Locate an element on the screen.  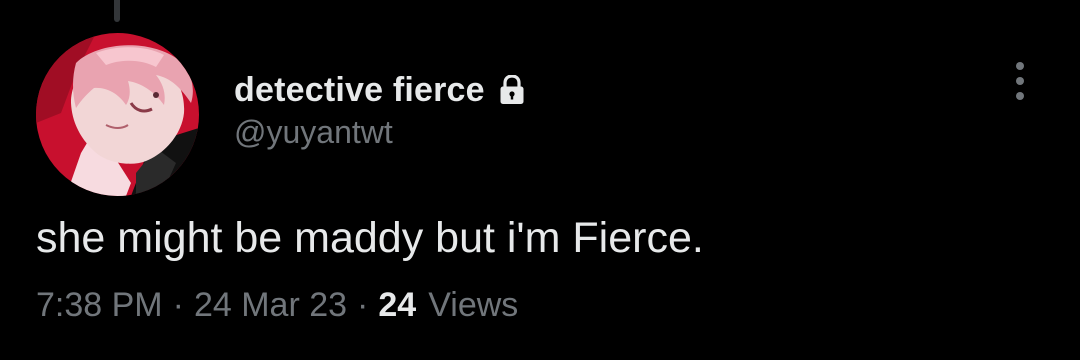
tweet-time: 7:38 PM is located at coordinates (99, 305).